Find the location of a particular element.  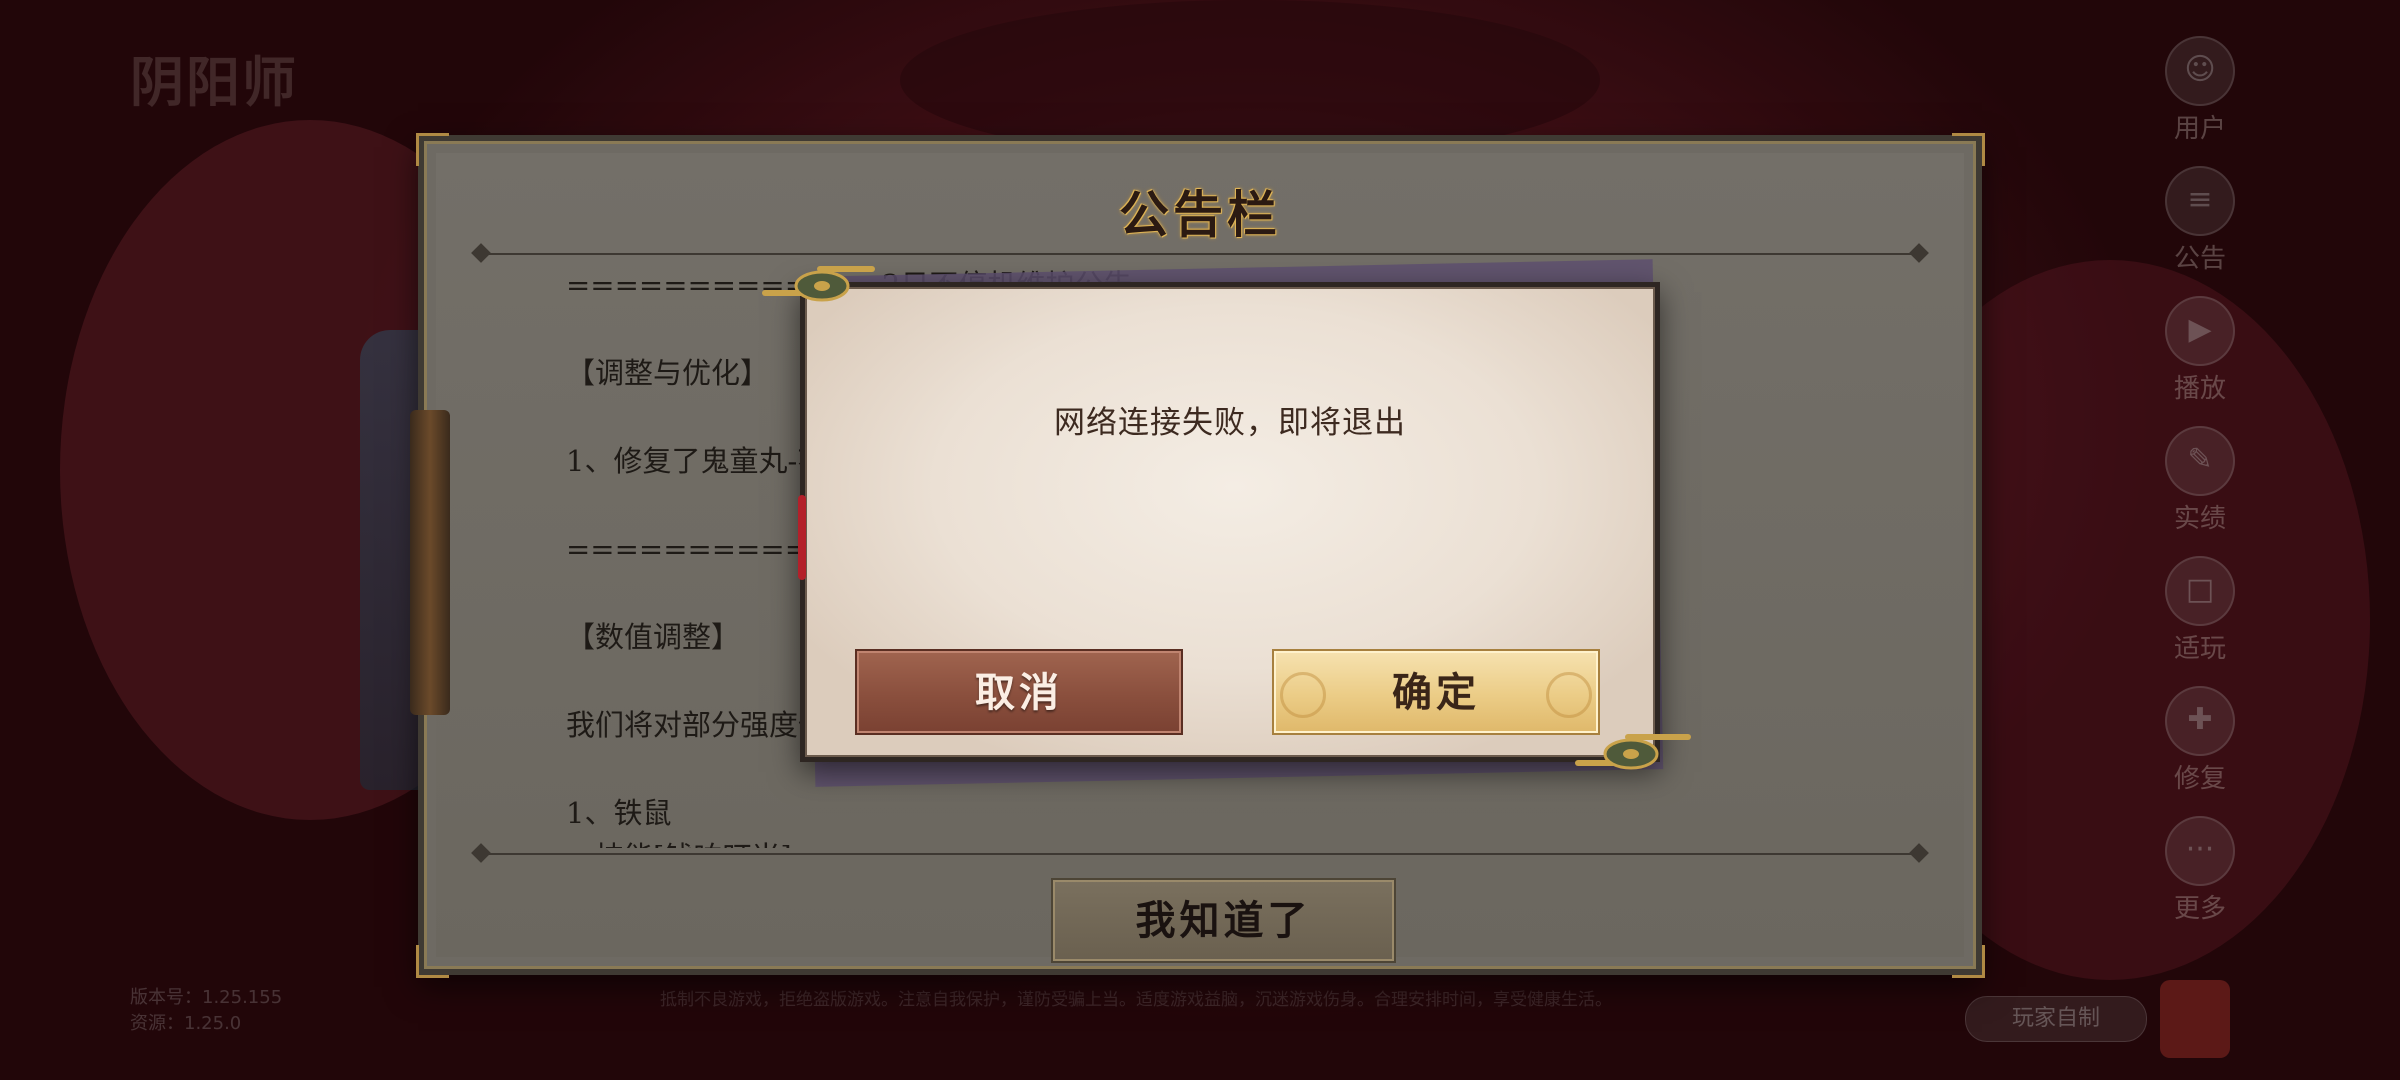

cancel-button-label: 取消 is located at coordinates (1019, 692).